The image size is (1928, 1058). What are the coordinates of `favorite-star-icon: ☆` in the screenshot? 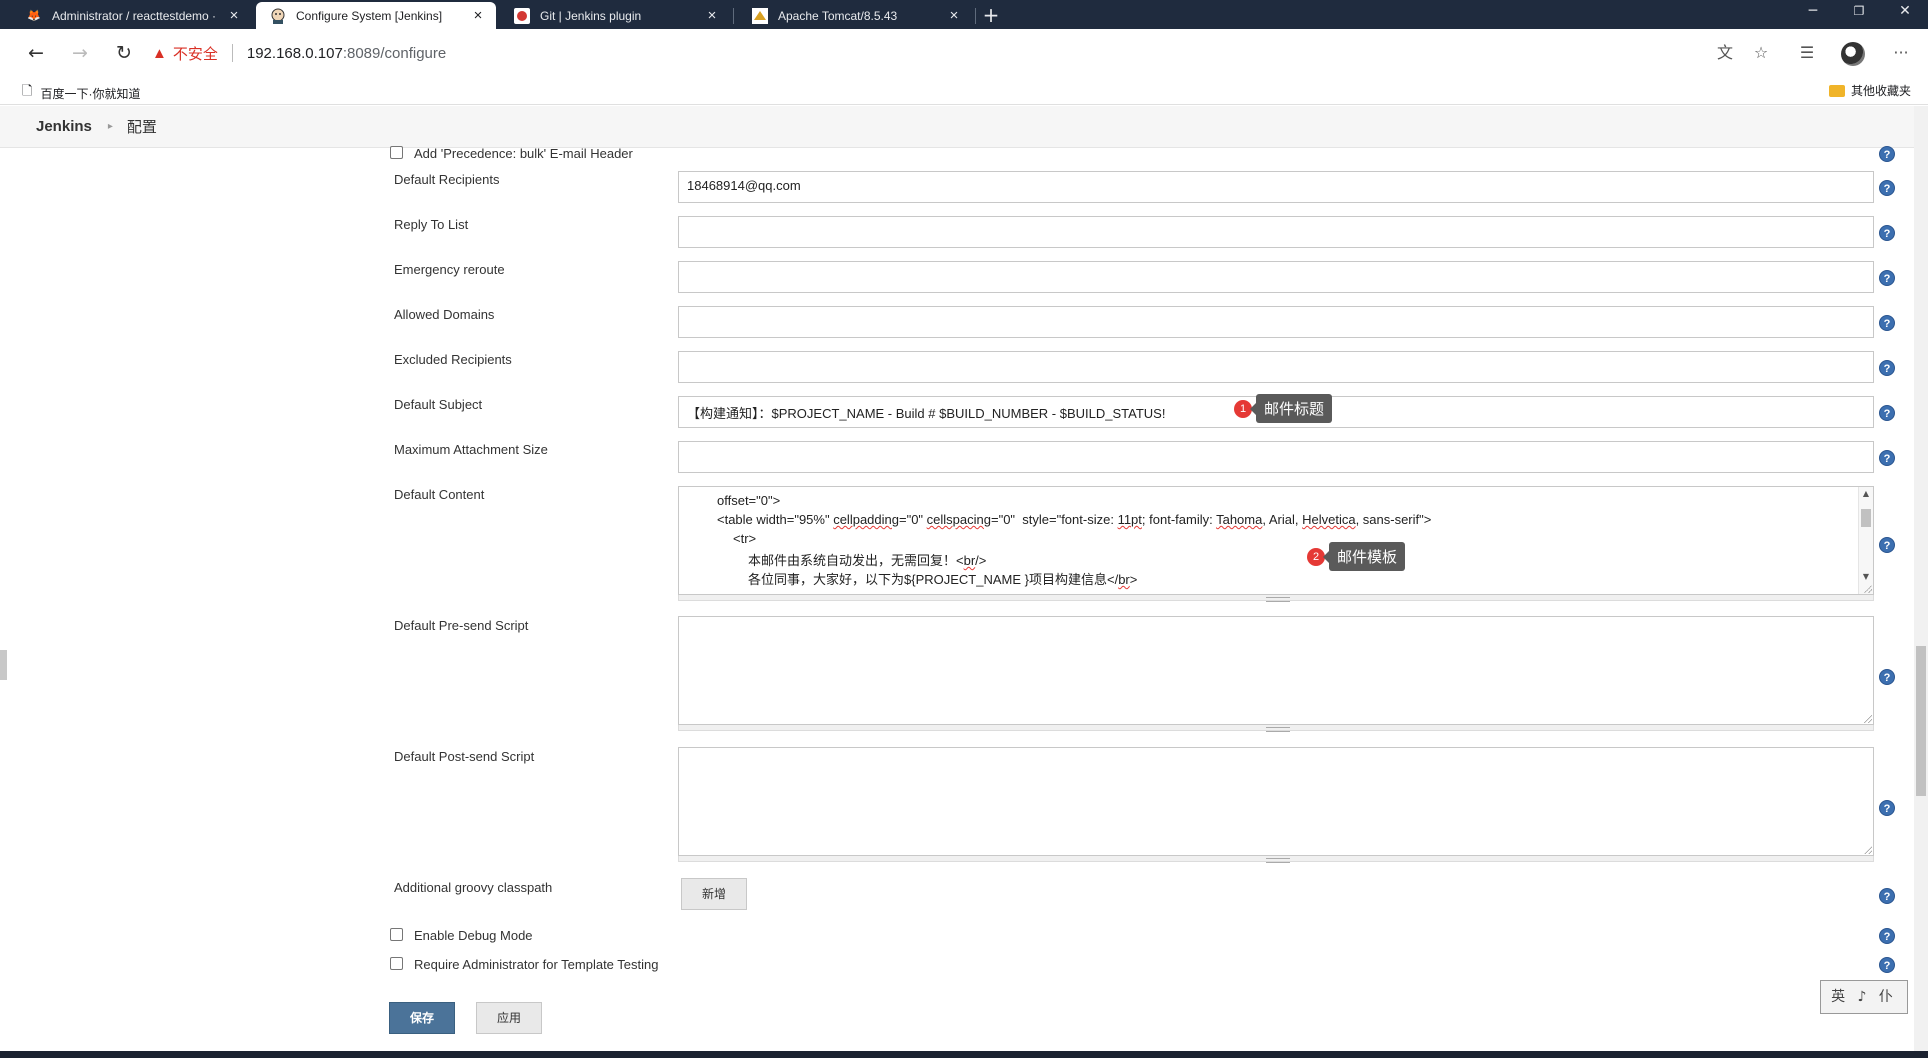 It's located at (1761, 53).